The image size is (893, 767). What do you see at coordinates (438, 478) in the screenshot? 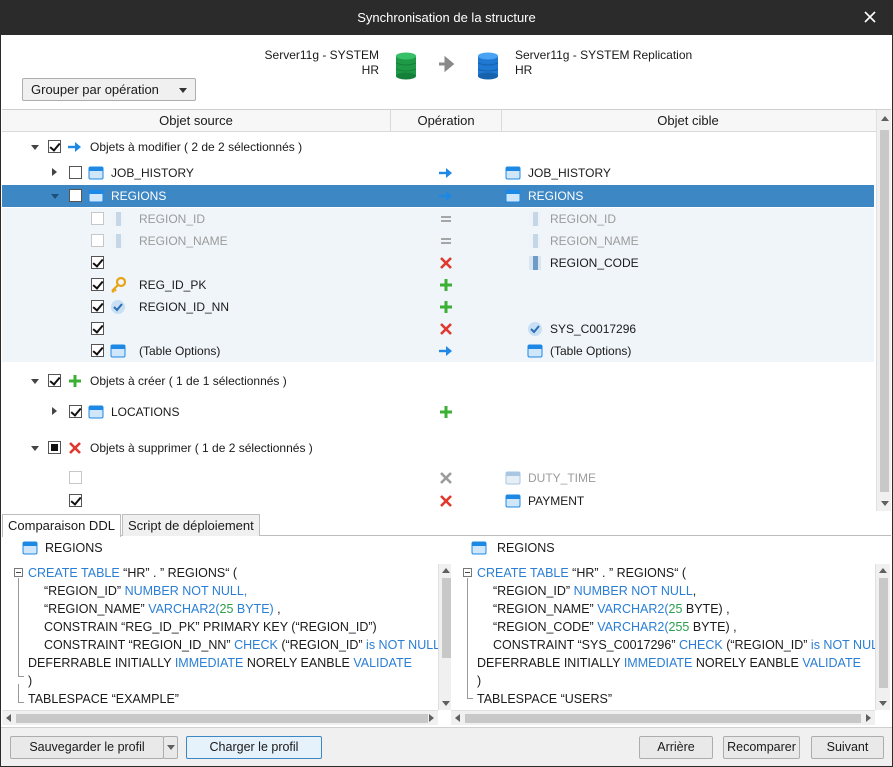
I see `table-row: DUTY_TIME` at bounding box center [438, 478].